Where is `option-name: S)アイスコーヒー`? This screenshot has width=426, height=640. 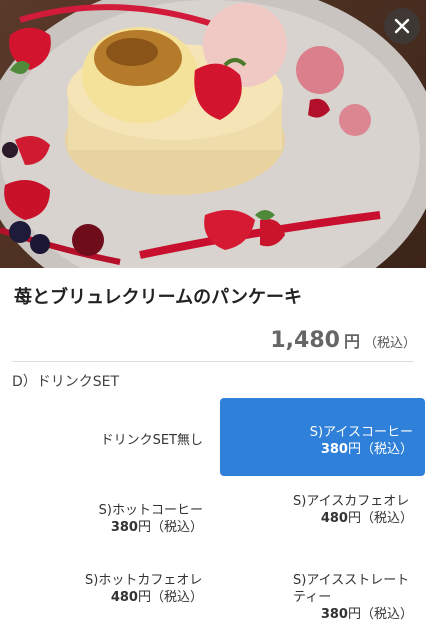 option-name: S)アイスコーヒー is located at coordinates (361, 432).